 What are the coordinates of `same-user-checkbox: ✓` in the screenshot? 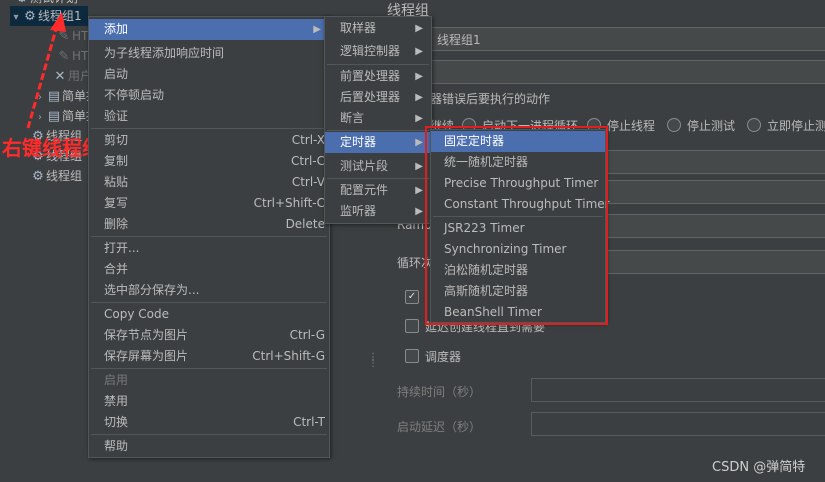 It's located at (415, 295).